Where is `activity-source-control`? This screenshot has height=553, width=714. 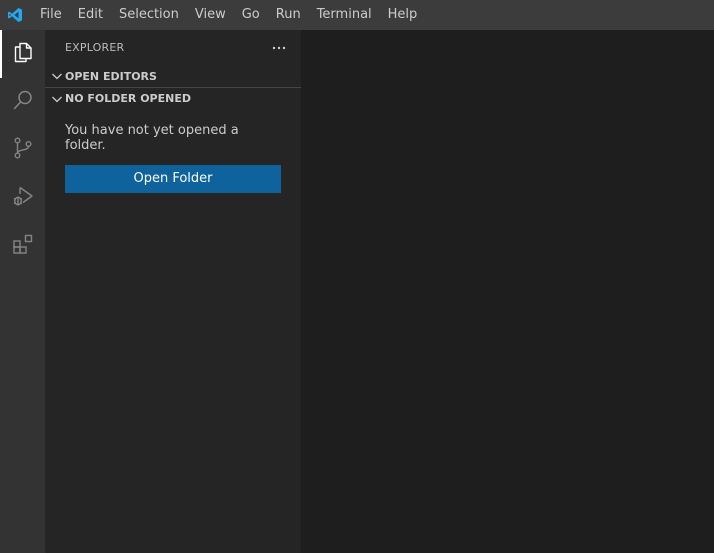 activity-source-control is located at coordinates (22, 150).